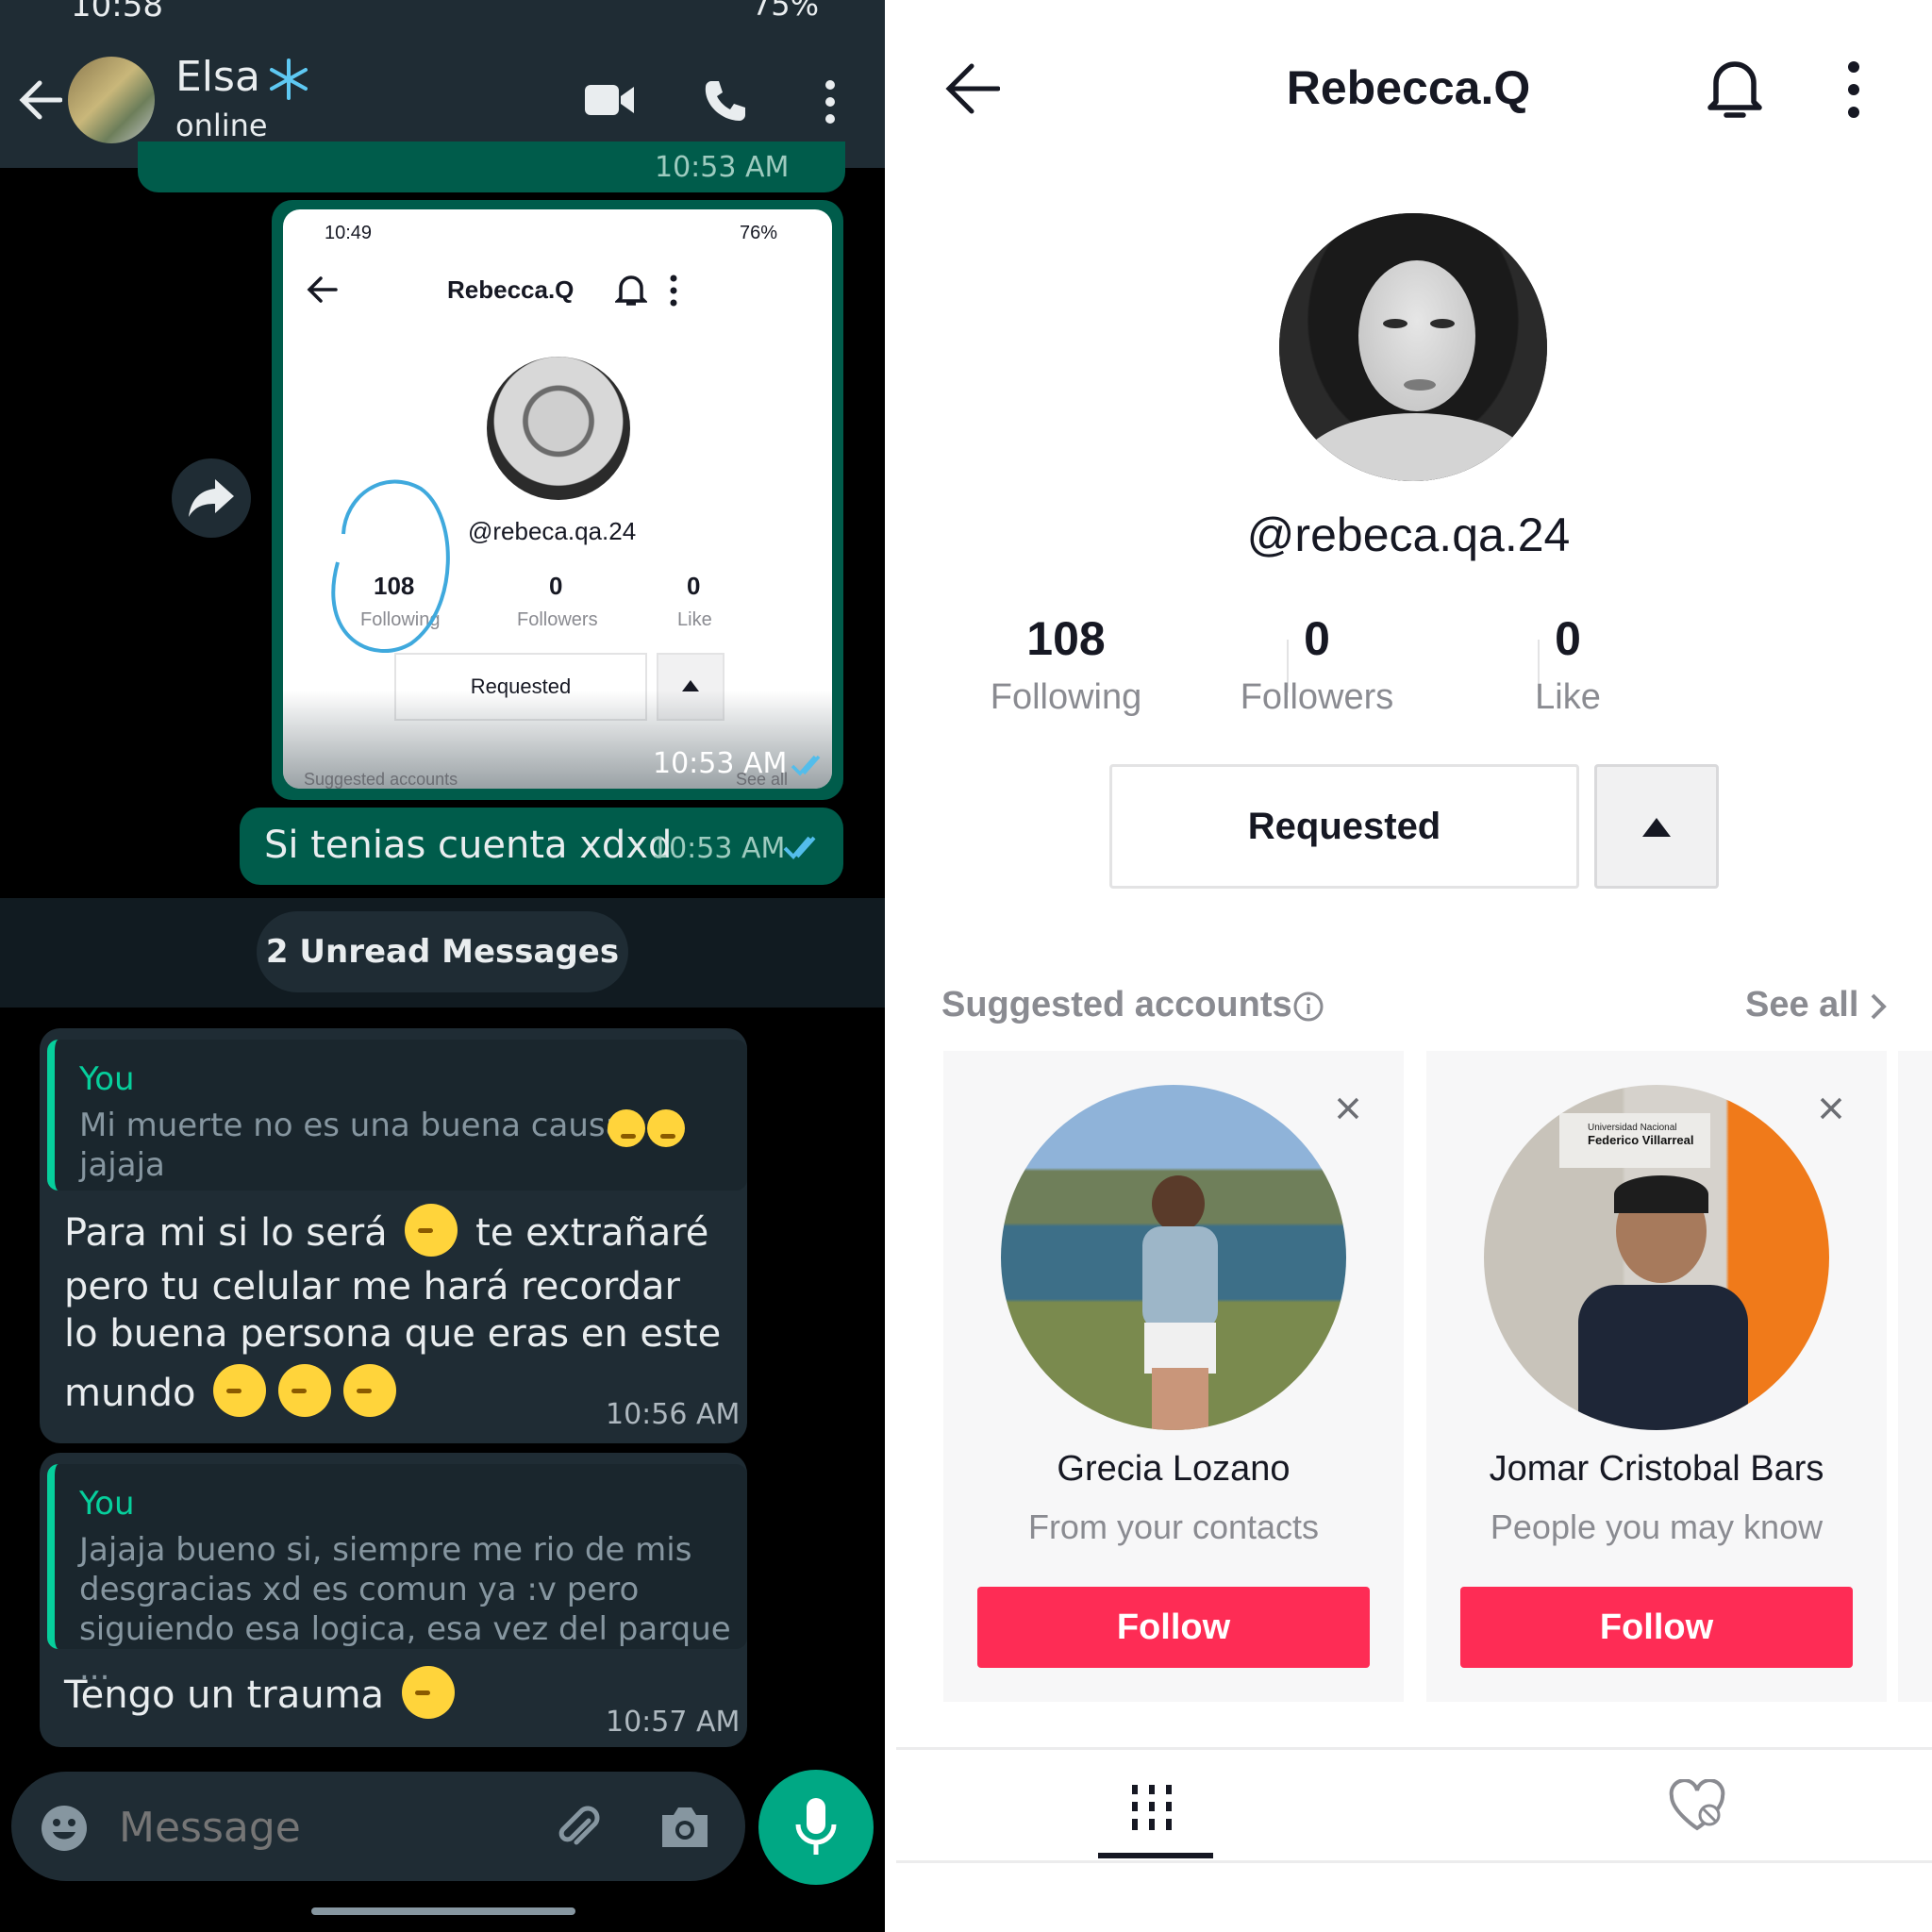 The image size is (1932, 1932). What do you see at coordinates (289, 79) in the screenshot?
I see `snowflake-icon` at bounding box center [289, 79].